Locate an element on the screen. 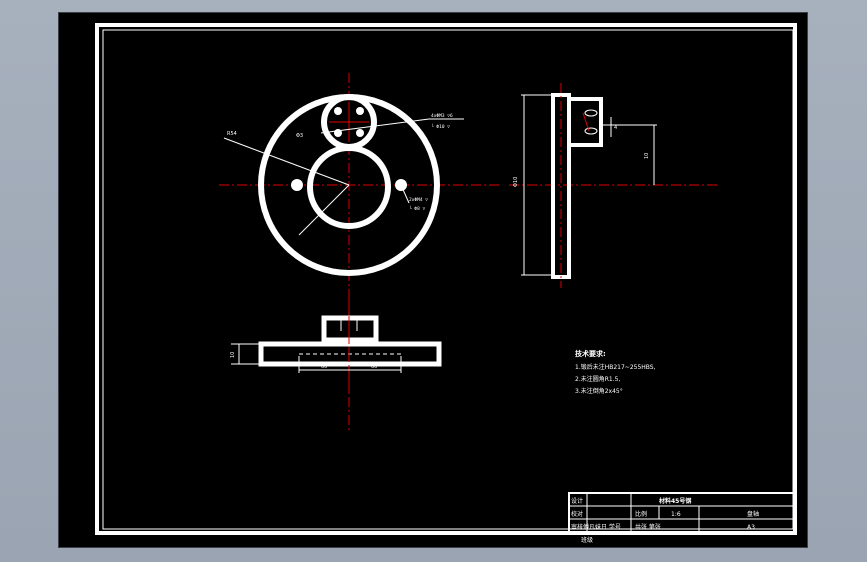 The width and height of the screenshot is (867, 562). radius-leader is located at coordinates (286, 161).